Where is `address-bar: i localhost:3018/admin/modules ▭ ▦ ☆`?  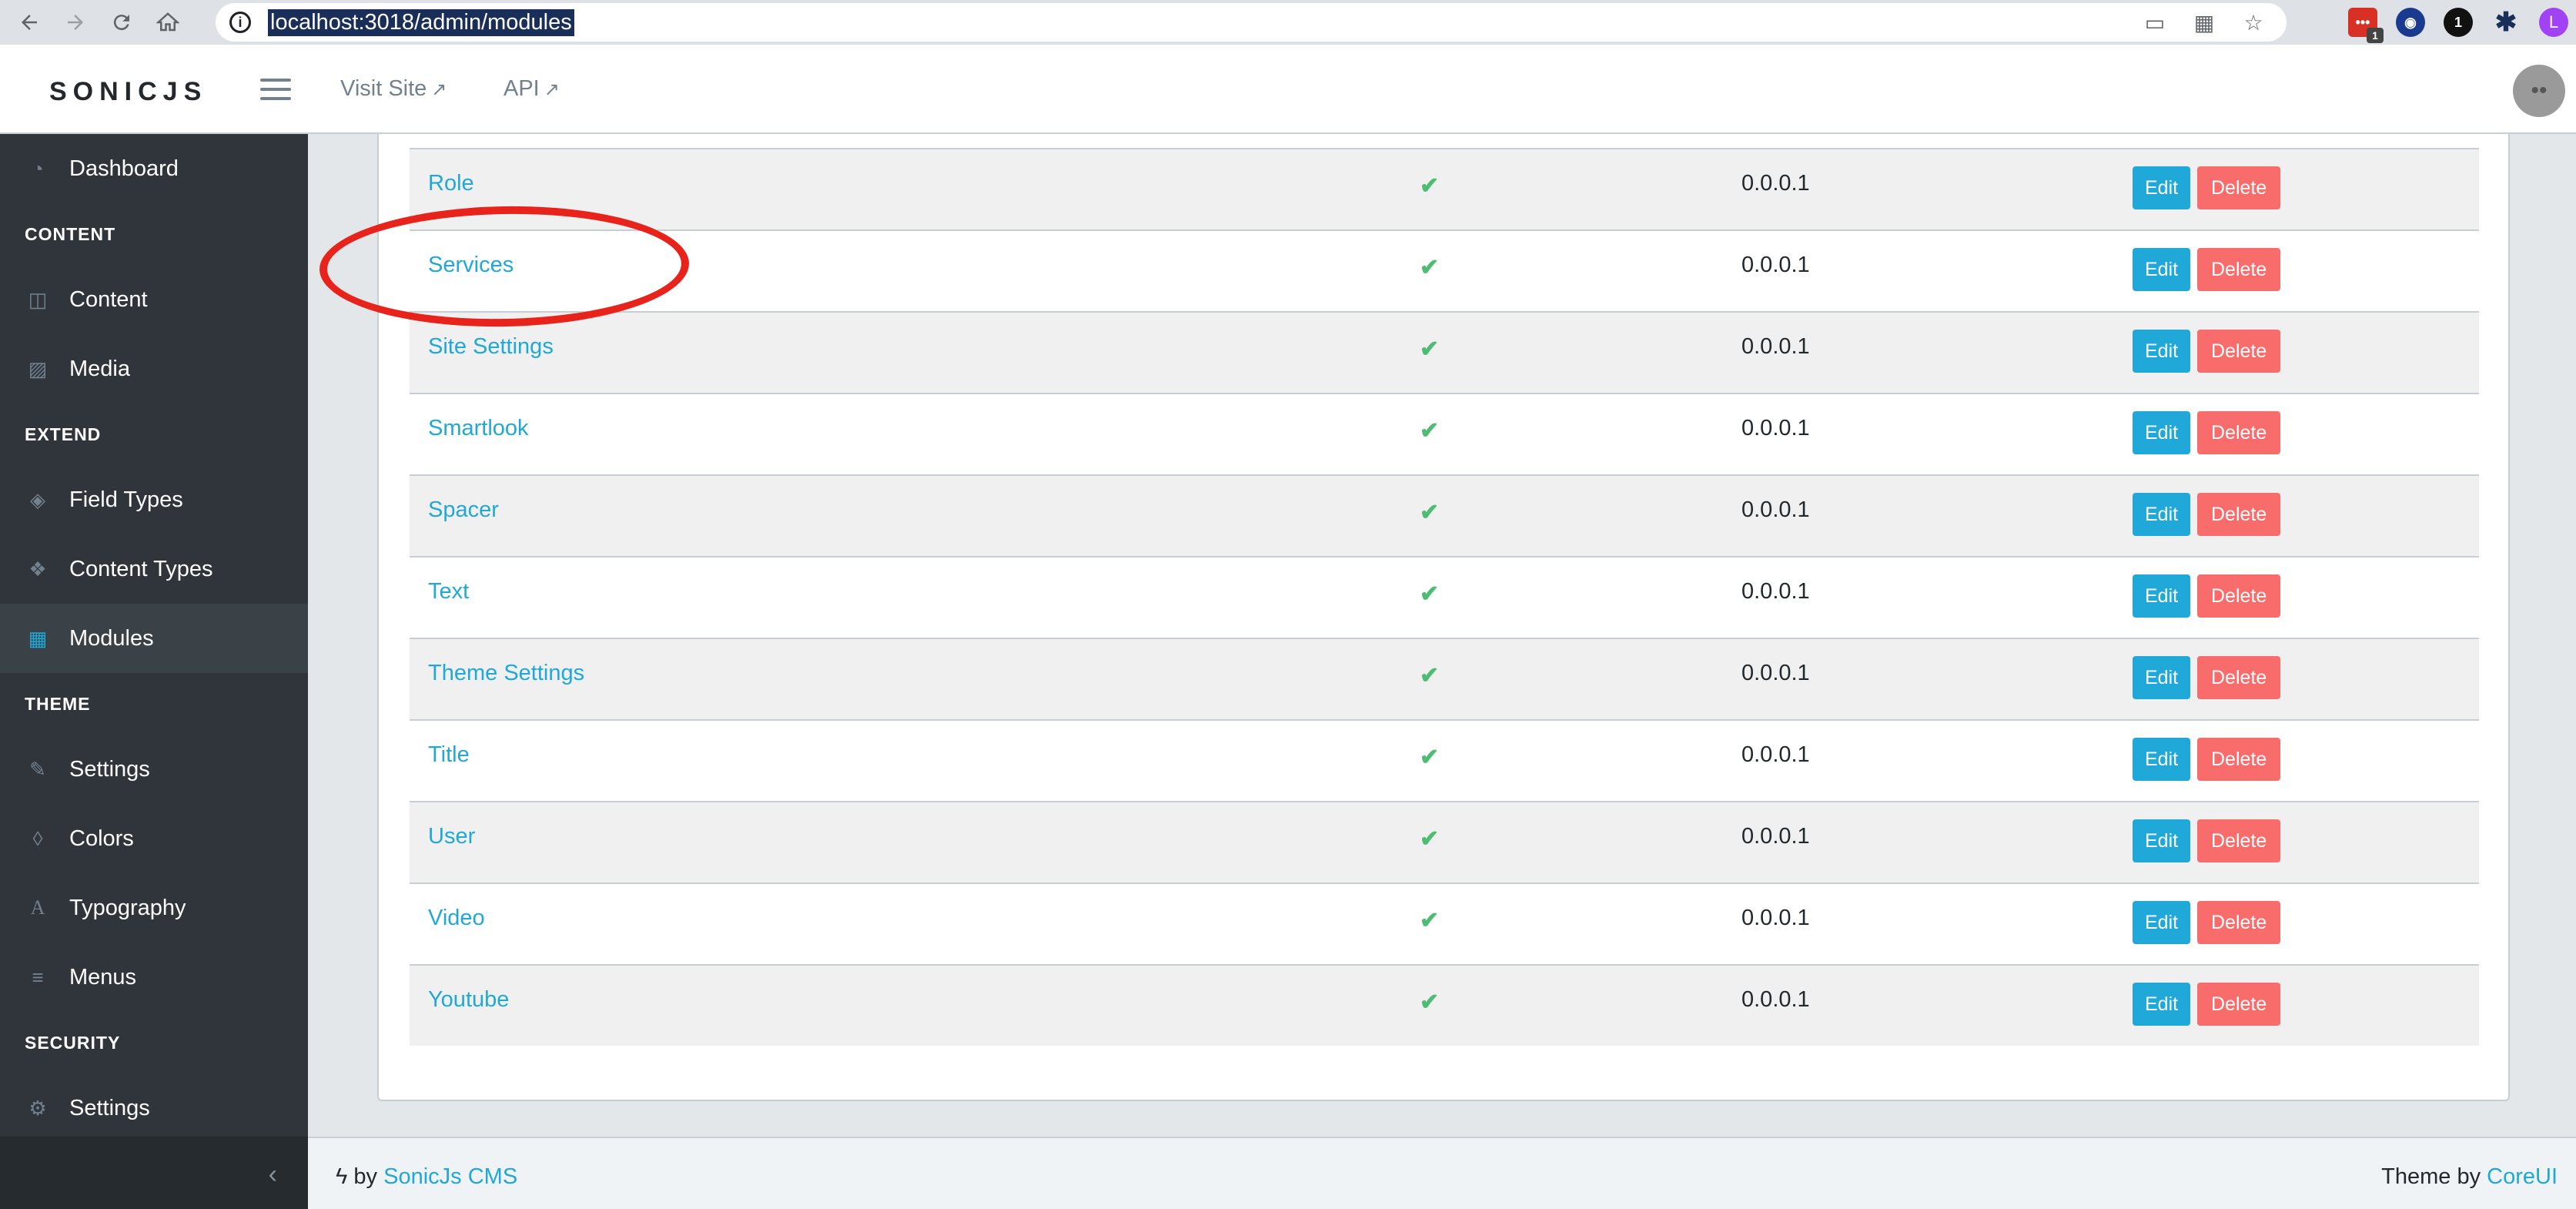
address-bar: i localhost:3018/admin/modules ▭ ▦ ☆ is located at coordinates (1251, 23).